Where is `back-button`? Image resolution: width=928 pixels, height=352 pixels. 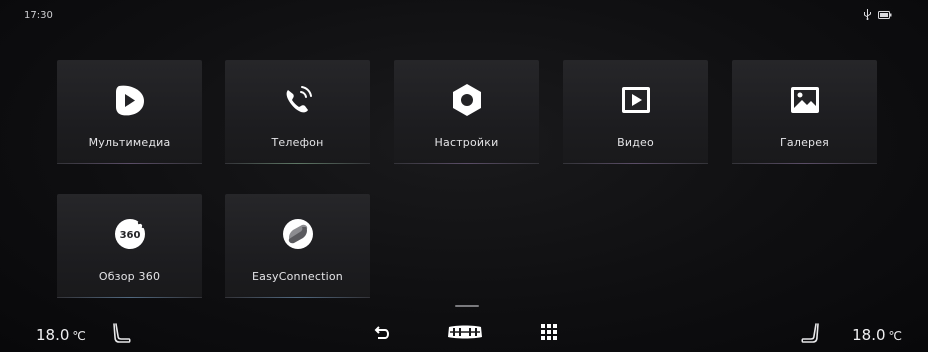
back-button is located at coordinates (382, 332).